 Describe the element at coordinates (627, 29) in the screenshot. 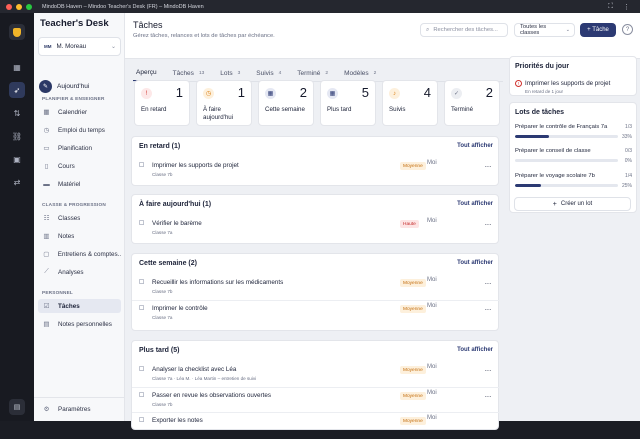

I see `help-icon: ?` at that location.